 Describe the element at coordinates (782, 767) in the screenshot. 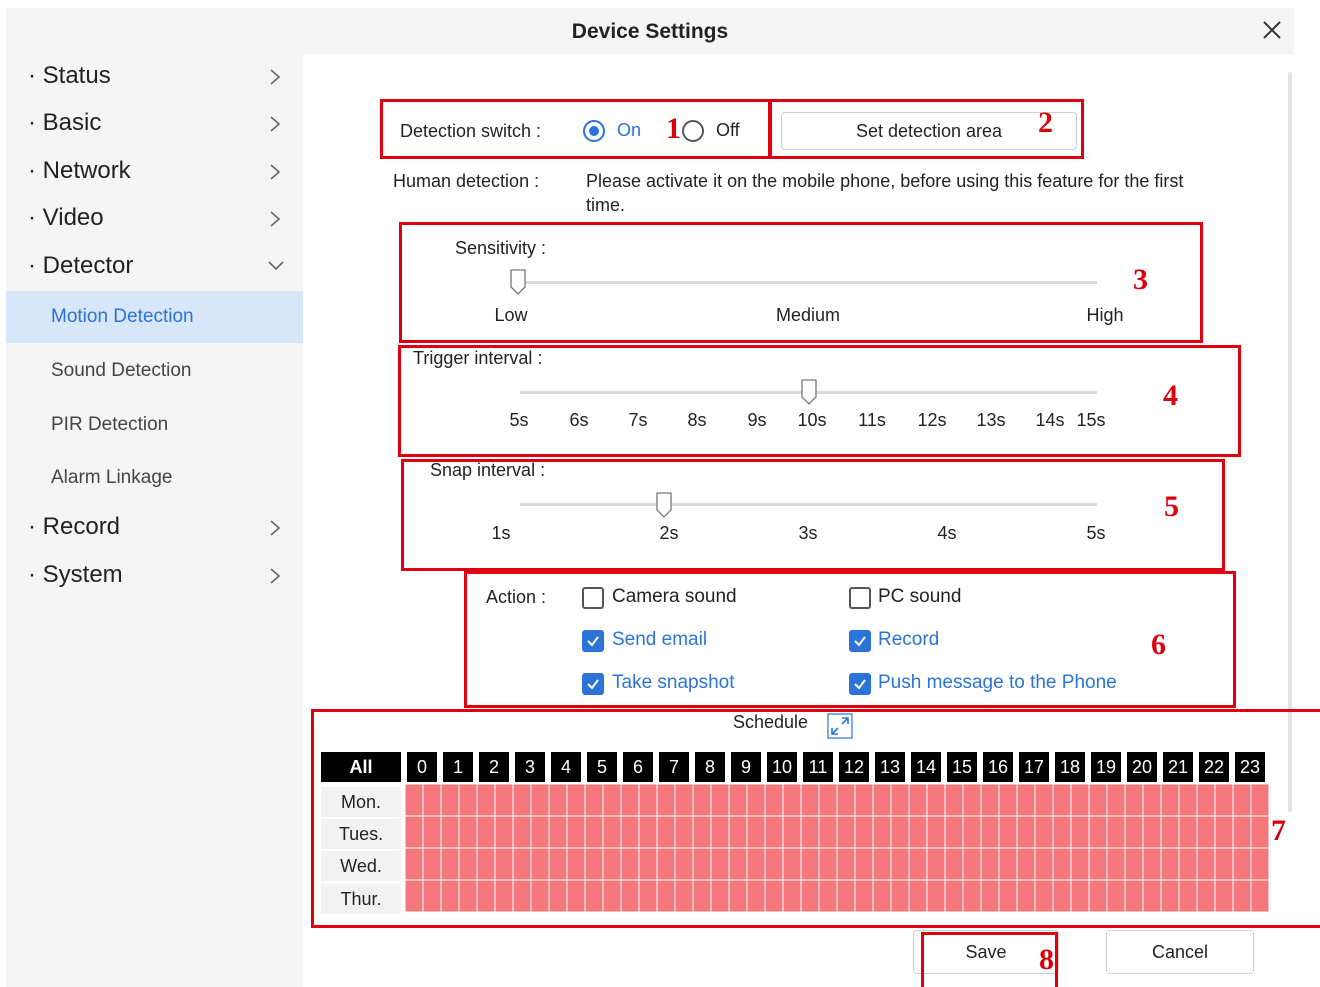

I see `schedule-hour-10: 10` at that location.